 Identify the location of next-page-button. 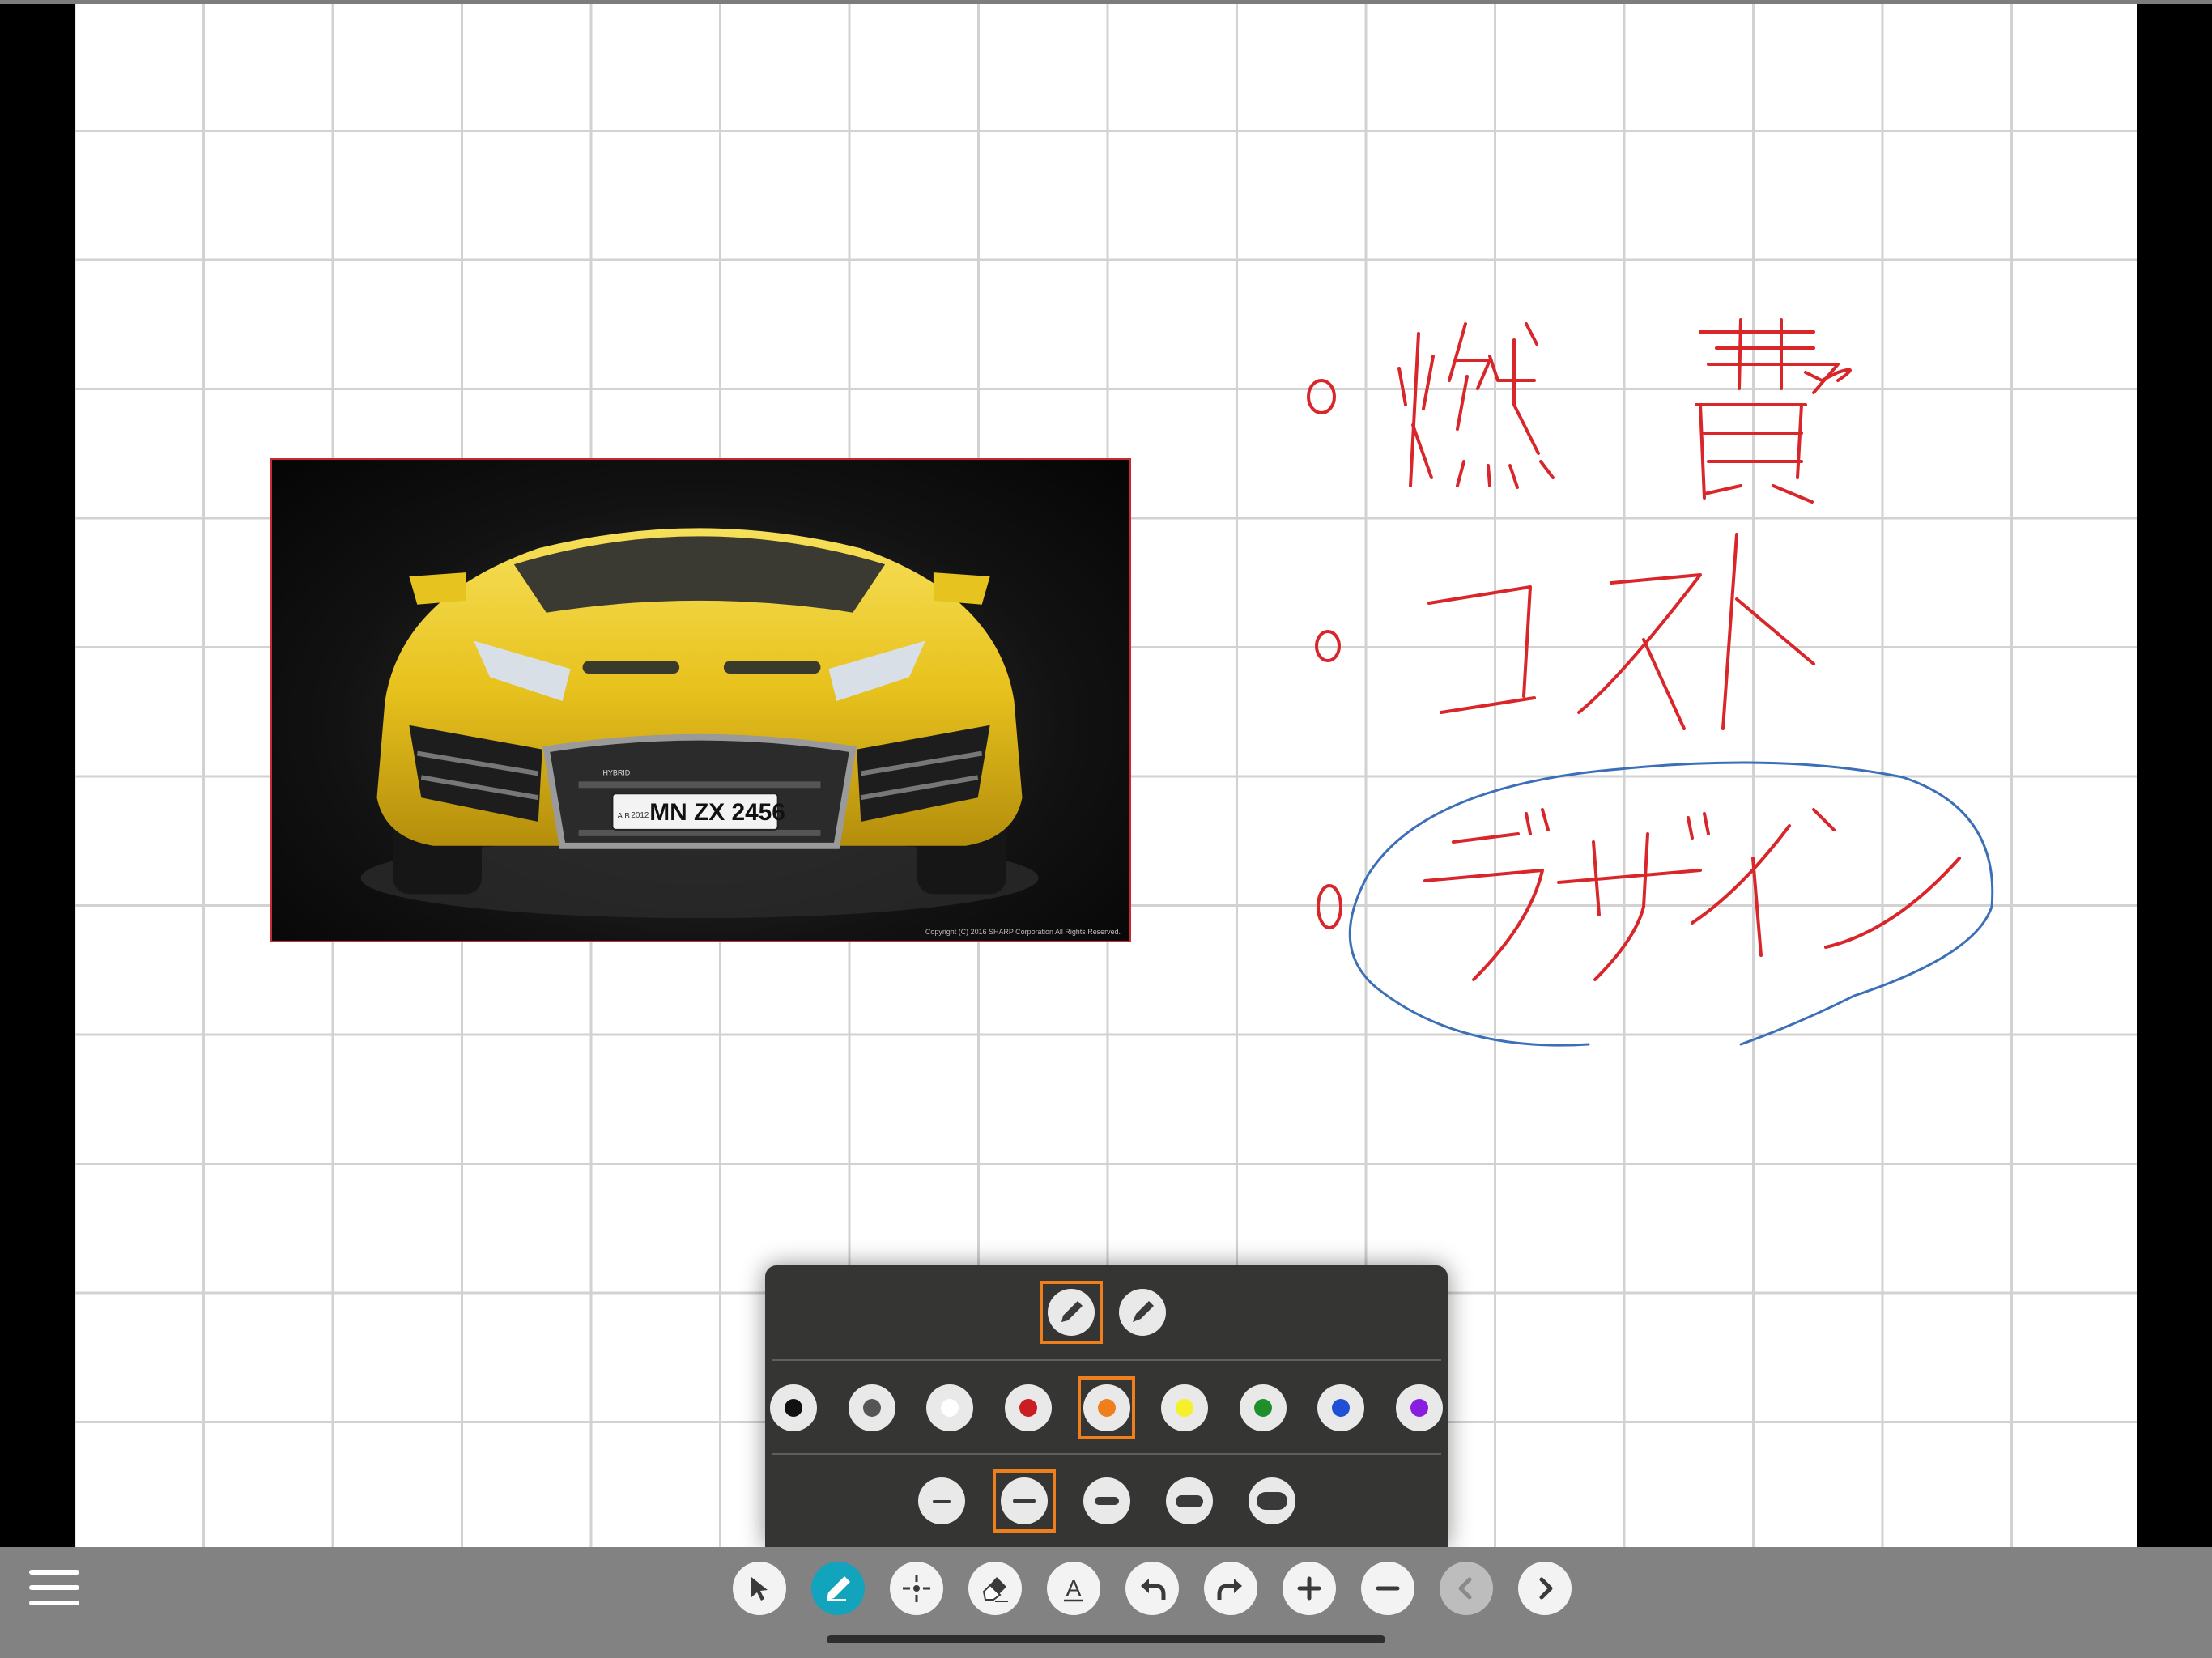
(1545, 1588).